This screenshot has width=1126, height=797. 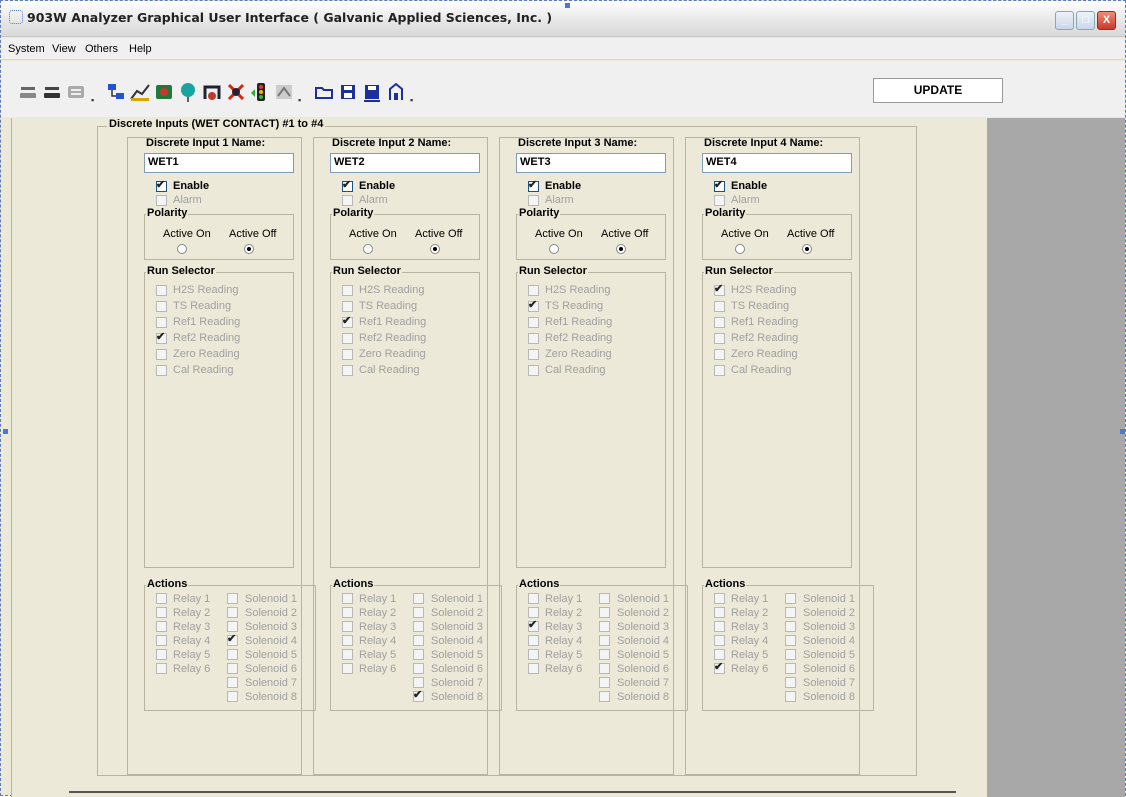 I want to click on menu-others: Others, so click(x=101, y=49).